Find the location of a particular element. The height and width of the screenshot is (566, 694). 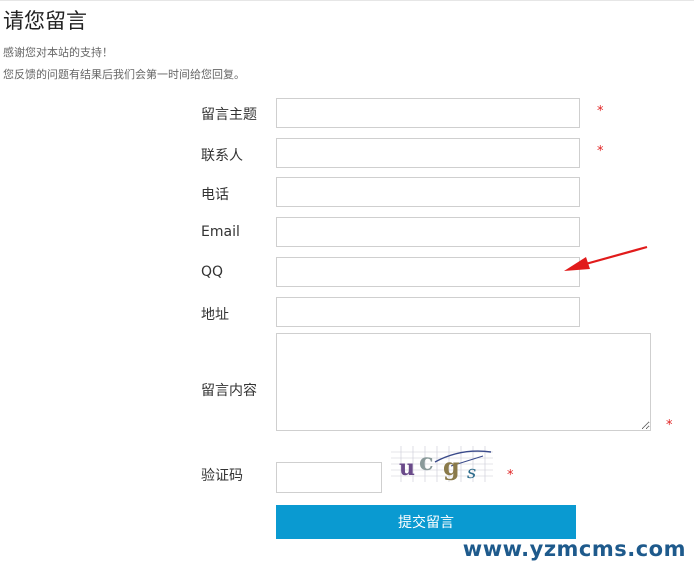

qq-label: QQ is located at coordinates (212, 272).